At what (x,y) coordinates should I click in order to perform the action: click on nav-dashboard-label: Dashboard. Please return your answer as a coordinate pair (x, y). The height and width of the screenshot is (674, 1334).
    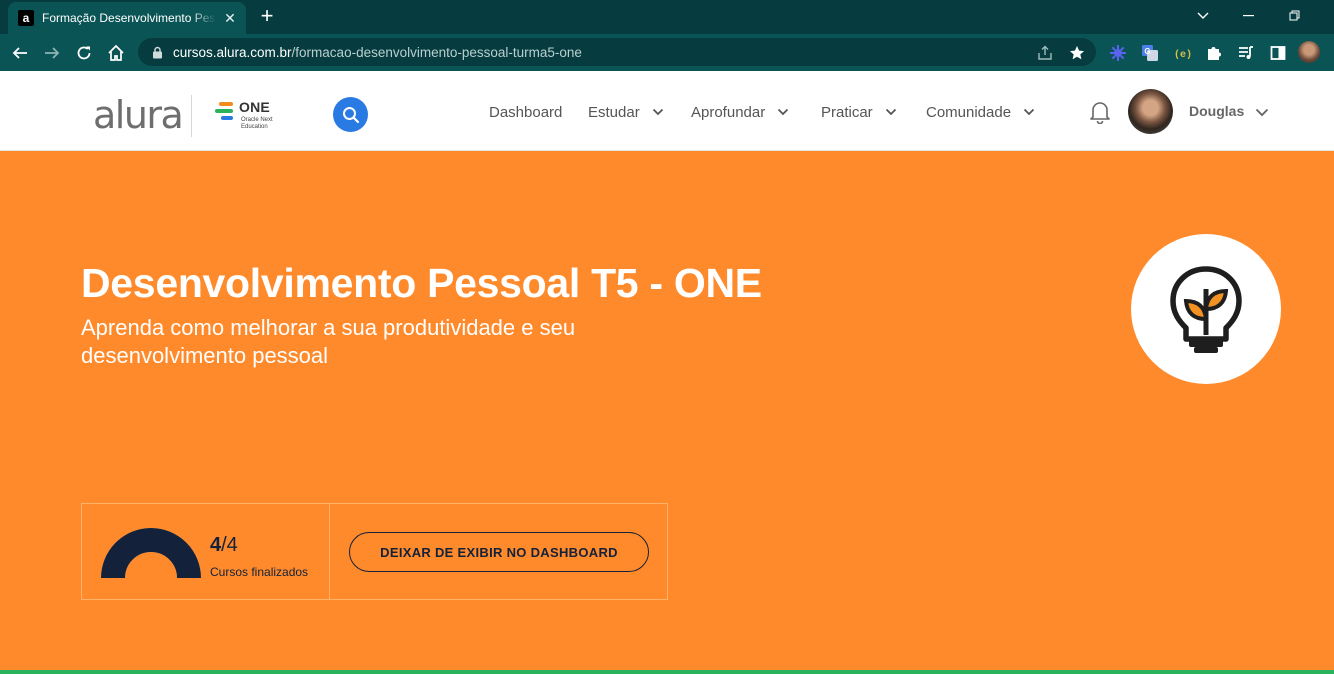
    Looking at the image, I should click on (526, 112).